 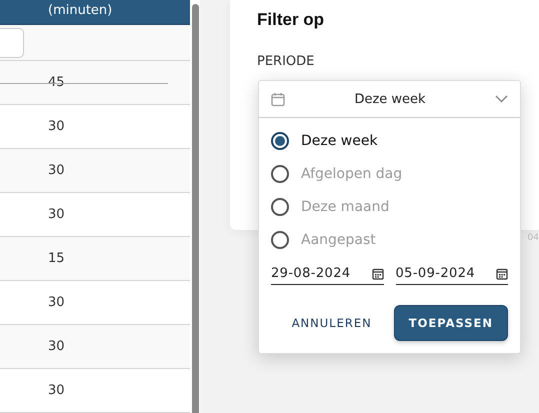 What do you see at coordinates (327, 275) in the screenshot?
I see `start-date-field: 29-08-2024` at bounding box center [327, 275].